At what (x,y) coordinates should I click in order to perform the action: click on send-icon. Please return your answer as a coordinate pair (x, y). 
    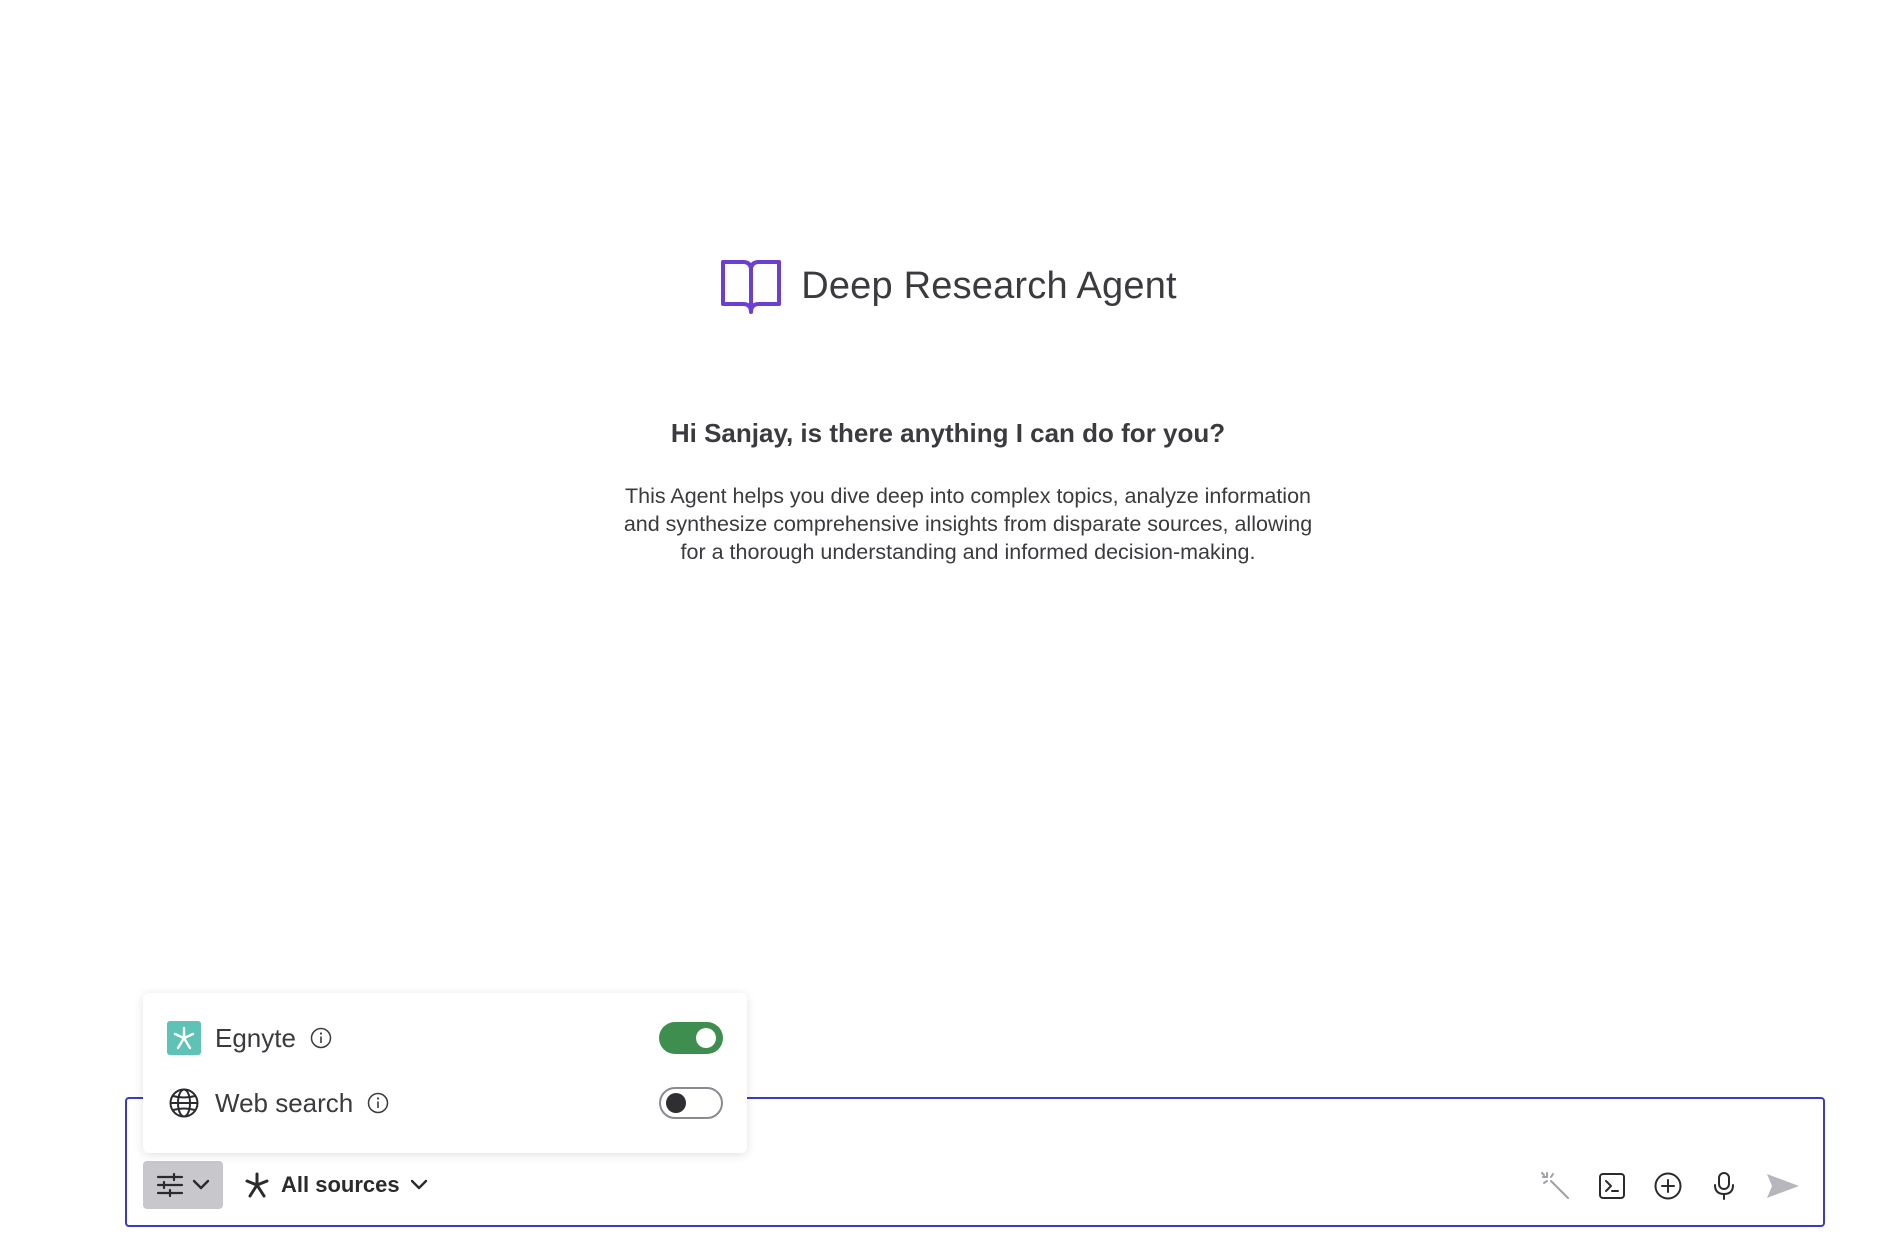
    Looking at the image, I should click on (1783, 1186).